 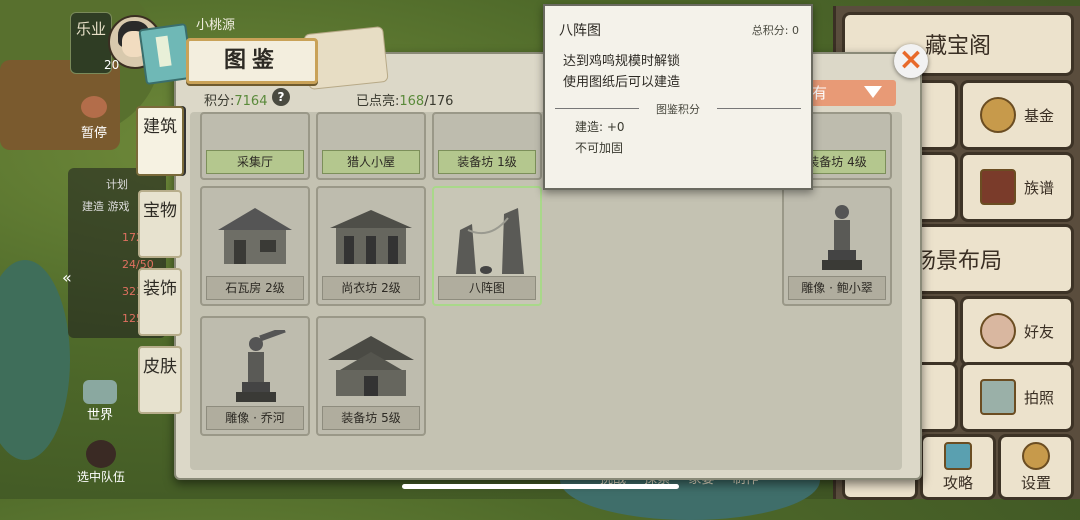 What do you see at coordinates (255, 146) in the screenshot?
I see `grid-card: 采集厅` at bounding box center [255, 146].